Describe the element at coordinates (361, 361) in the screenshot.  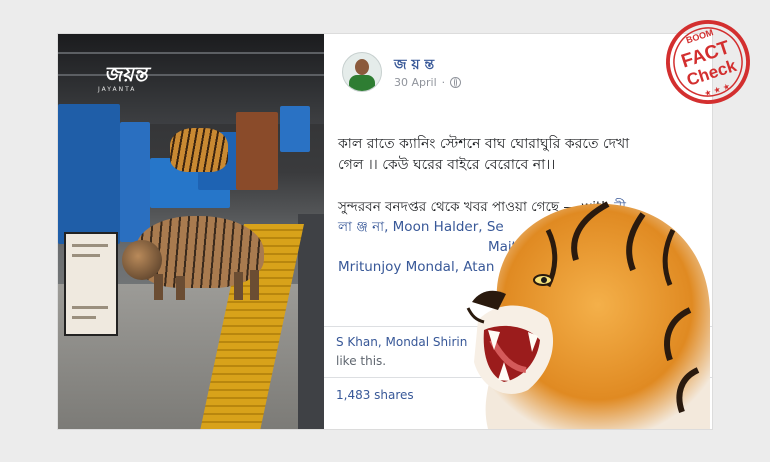
I see `reactions-suffix: like this.` at that location.